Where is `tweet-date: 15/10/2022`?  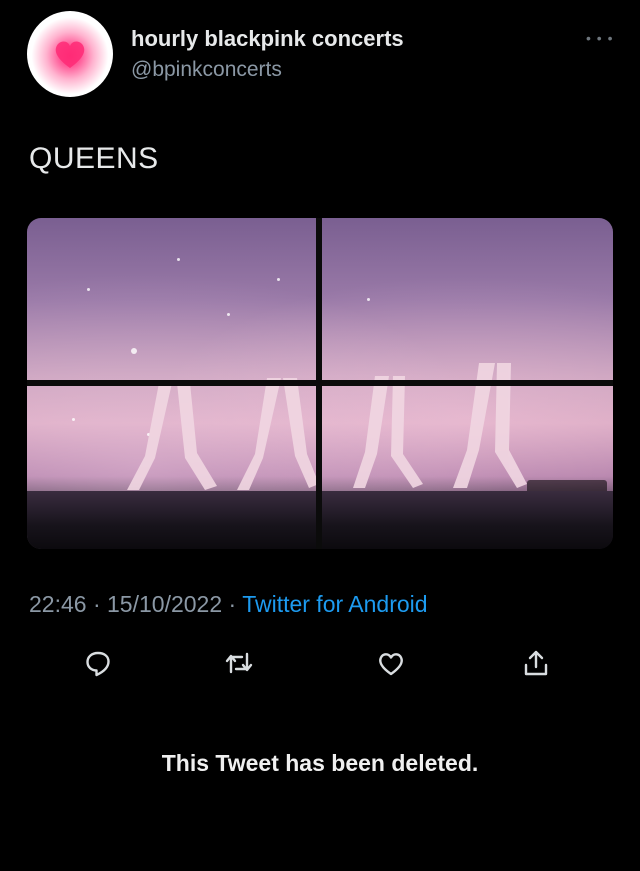 tweet-date: 15/10/2022 is located at coordinates (165, 604).